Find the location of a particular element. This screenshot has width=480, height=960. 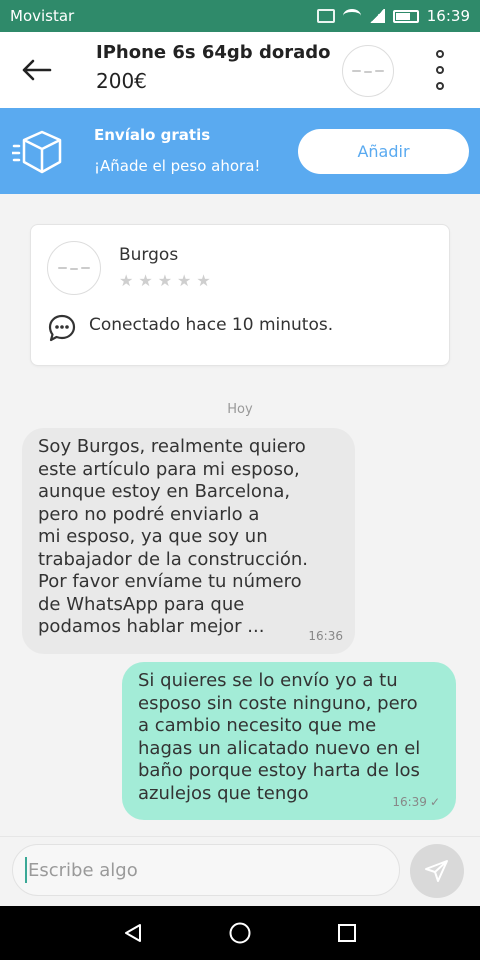

battery-icon is located at coordinates (405, 16).